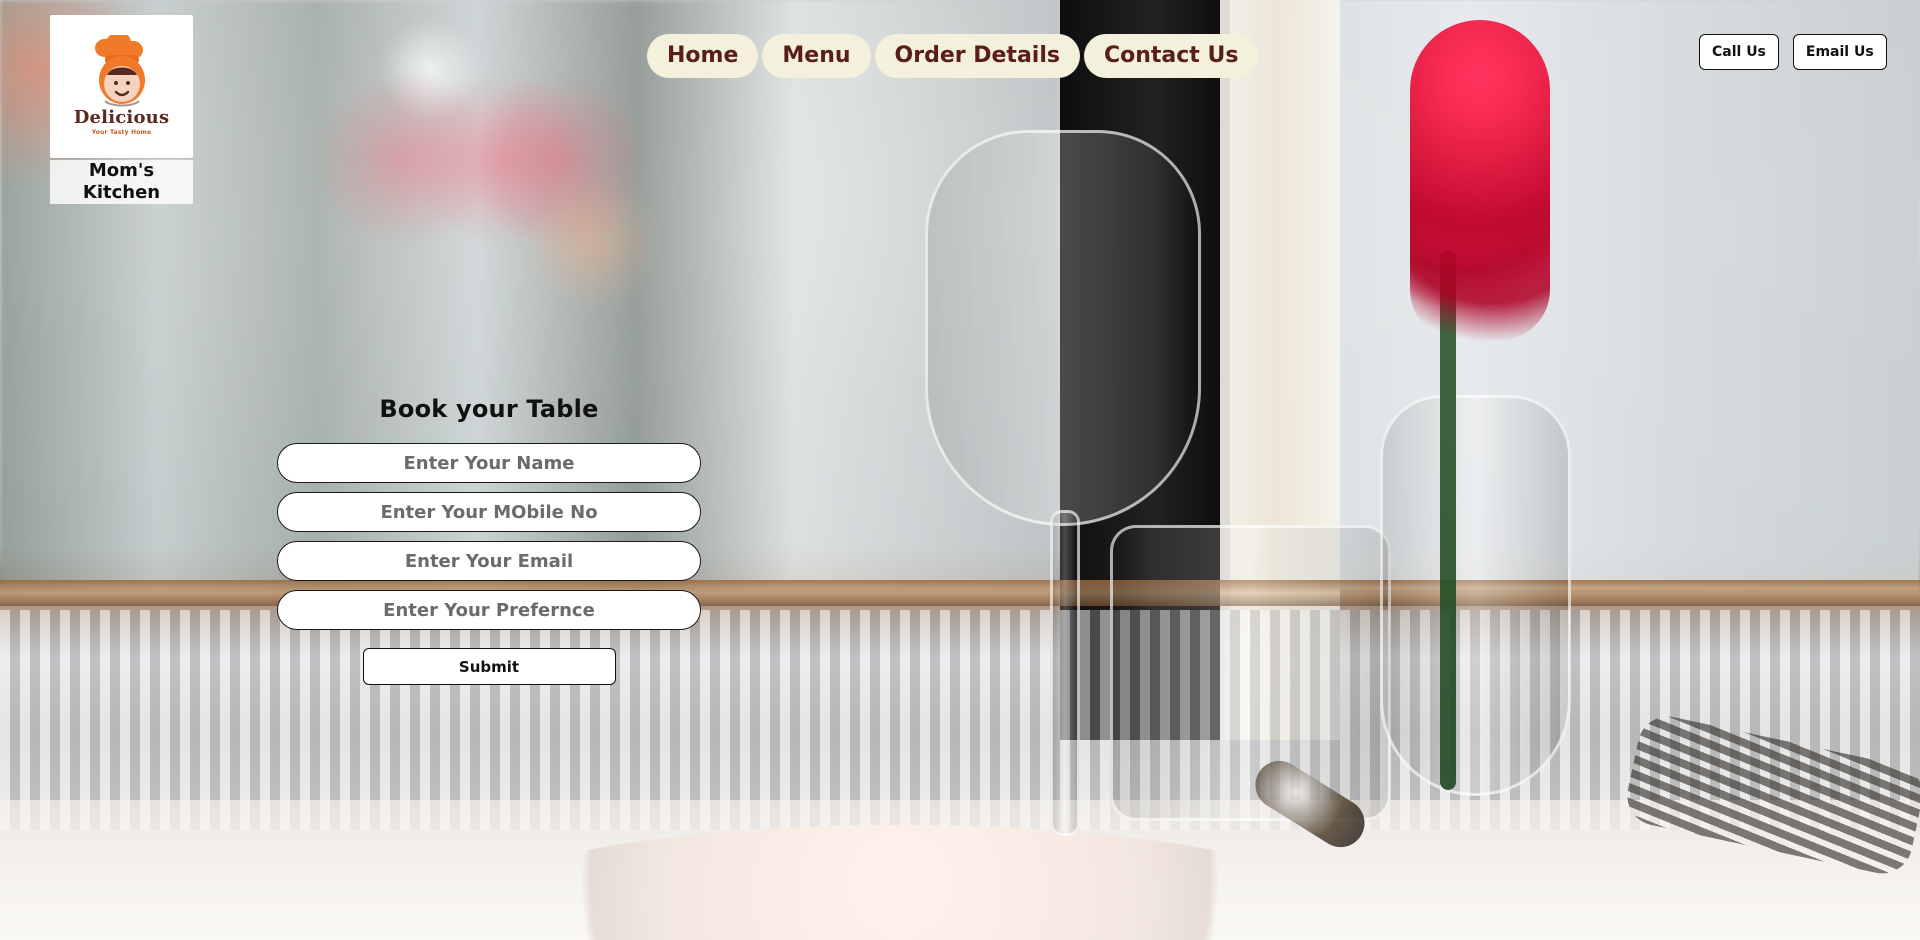 The width and height of the screenshot is (1920, 940). What do you see at coordinates (120, 71) in the screenshot?
I see `chef-icon` at bounding box center [120, 71].